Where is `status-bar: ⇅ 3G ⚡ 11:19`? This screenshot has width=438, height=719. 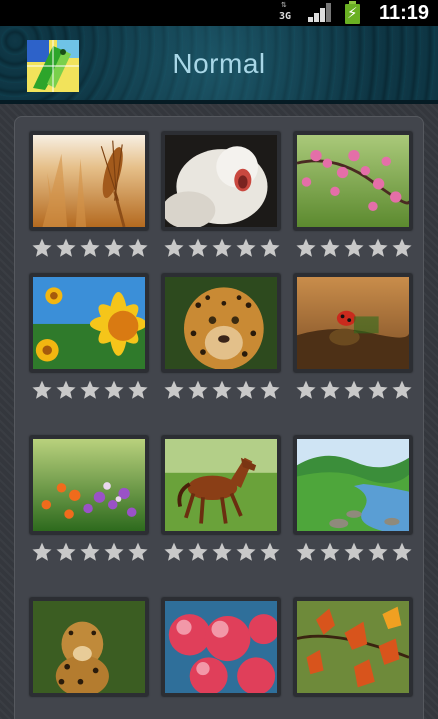 status-bar: ⇅ 3G ⚡ 11:19 is located at coordinates (219, 13).